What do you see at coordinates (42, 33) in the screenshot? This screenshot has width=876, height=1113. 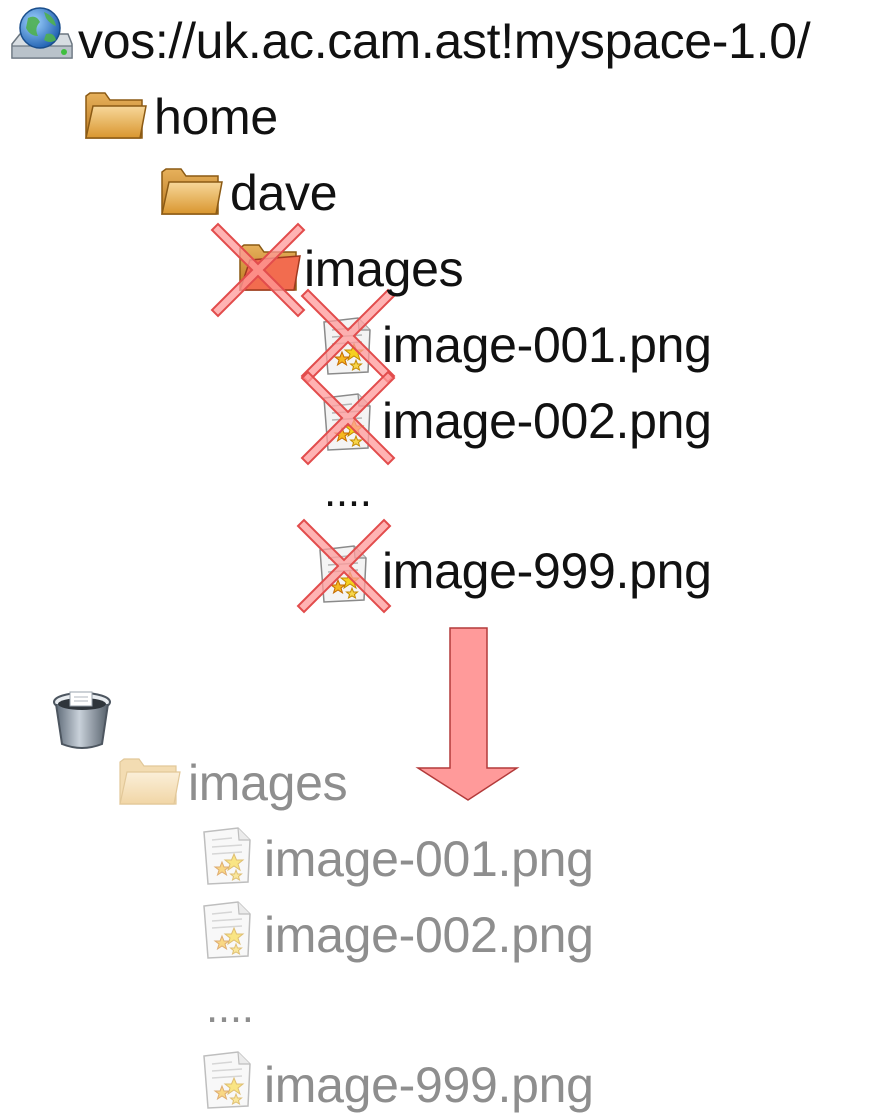 I see `network-drive-globe-icon` at bounding box center [42, 33].